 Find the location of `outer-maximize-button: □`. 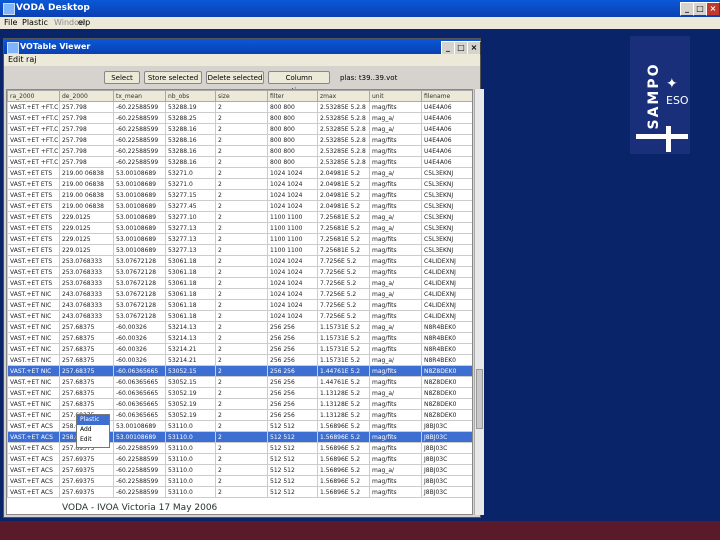

outer-maximize-button: □ is located at coordinates (700, 9).